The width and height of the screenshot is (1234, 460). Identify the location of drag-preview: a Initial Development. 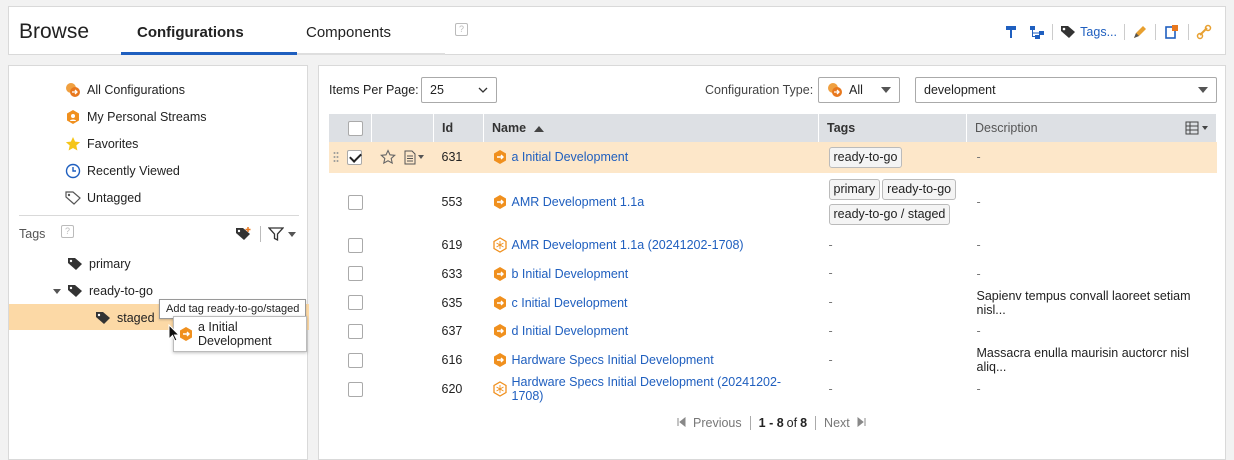
(240, 334).